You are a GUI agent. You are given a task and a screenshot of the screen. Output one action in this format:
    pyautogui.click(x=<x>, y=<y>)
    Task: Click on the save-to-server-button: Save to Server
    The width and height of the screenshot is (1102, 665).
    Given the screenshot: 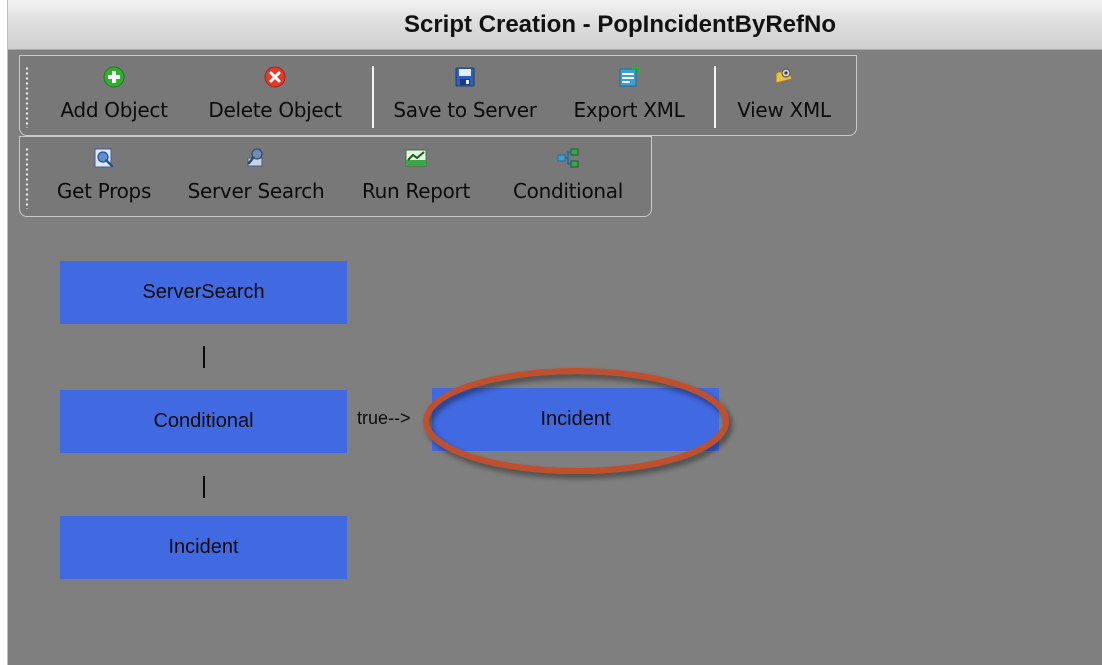 What is the action you would take?
    pyautogui.click(x=465, y=96)
    